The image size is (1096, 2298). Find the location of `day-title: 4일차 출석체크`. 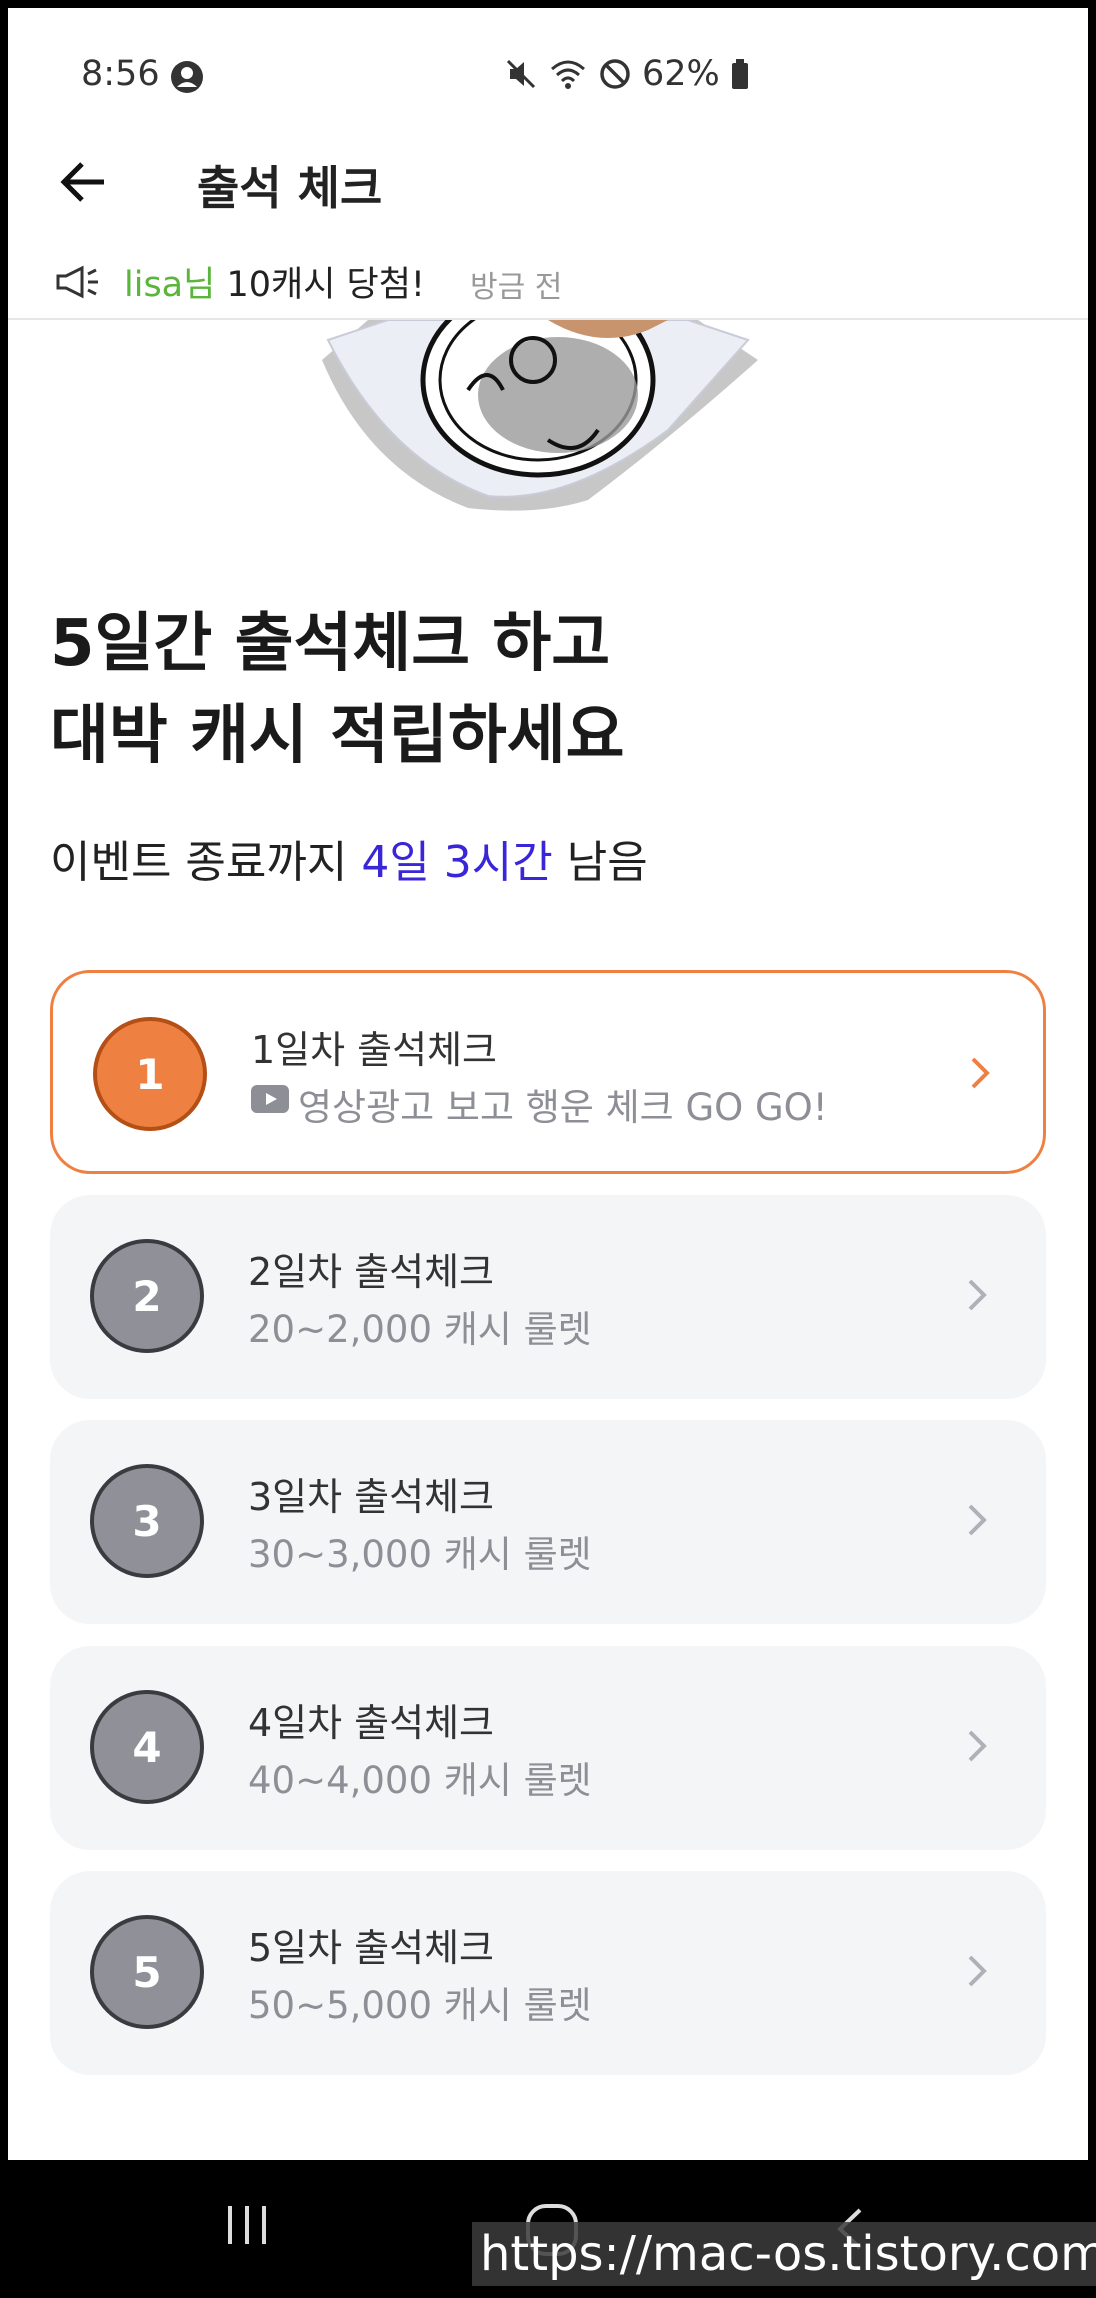

day-title: 4일차 출석체크 is located at coordinates (371, 1723).